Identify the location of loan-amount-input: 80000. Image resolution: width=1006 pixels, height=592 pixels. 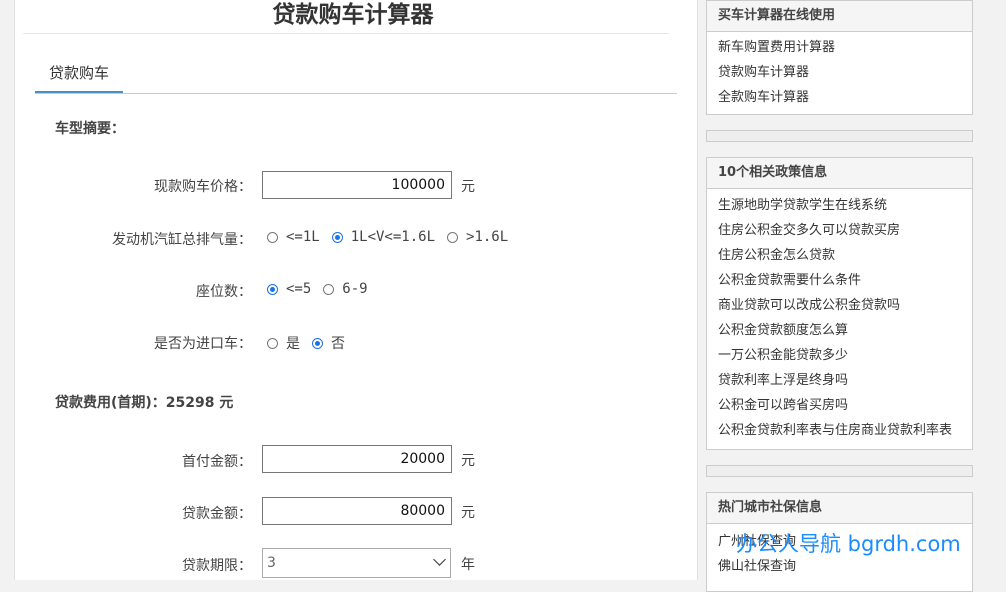
(357, 511).